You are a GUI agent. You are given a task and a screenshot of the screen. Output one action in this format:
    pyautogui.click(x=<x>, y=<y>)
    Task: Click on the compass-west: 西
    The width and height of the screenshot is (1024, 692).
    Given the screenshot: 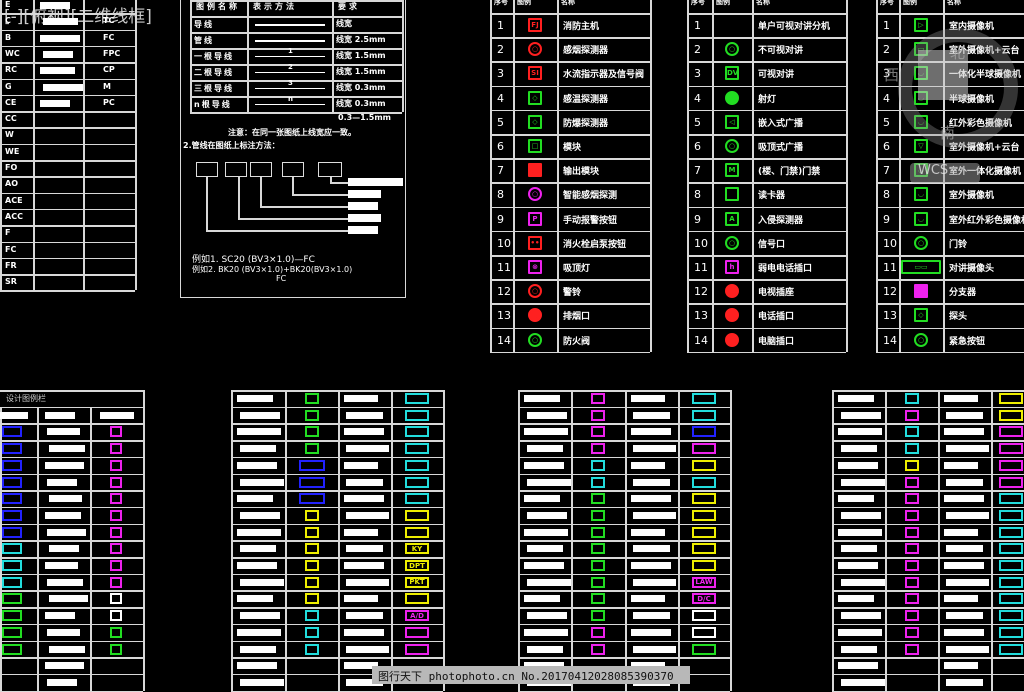 What is the action you would take?
    pyautogui.click(x=891, y=74)
    